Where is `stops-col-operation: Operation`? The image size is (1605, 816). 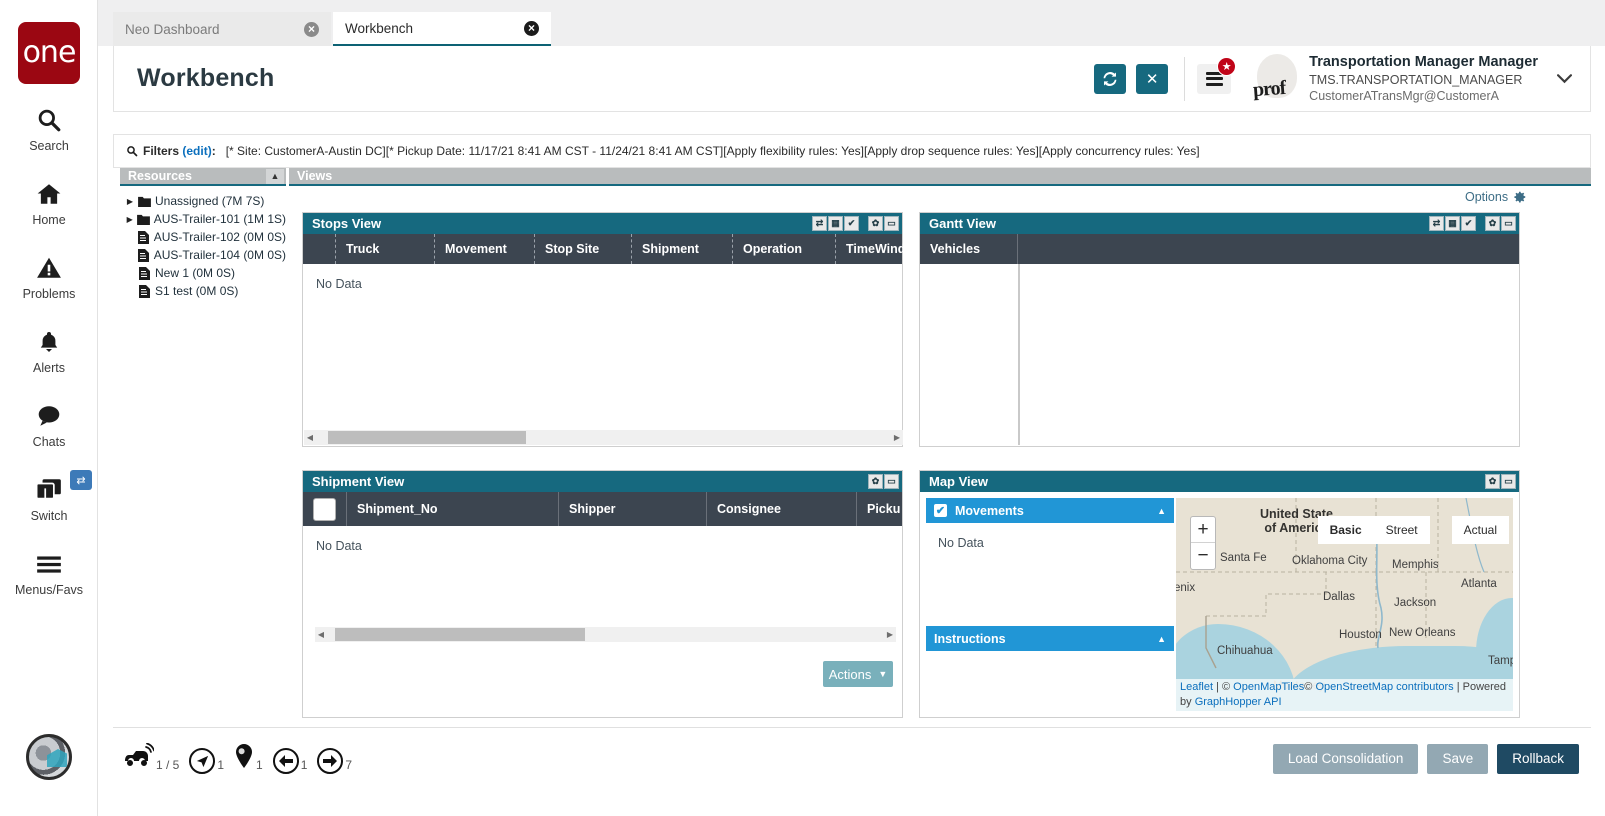 stops-col-operation: Operation is located at coordinates (783, 249).